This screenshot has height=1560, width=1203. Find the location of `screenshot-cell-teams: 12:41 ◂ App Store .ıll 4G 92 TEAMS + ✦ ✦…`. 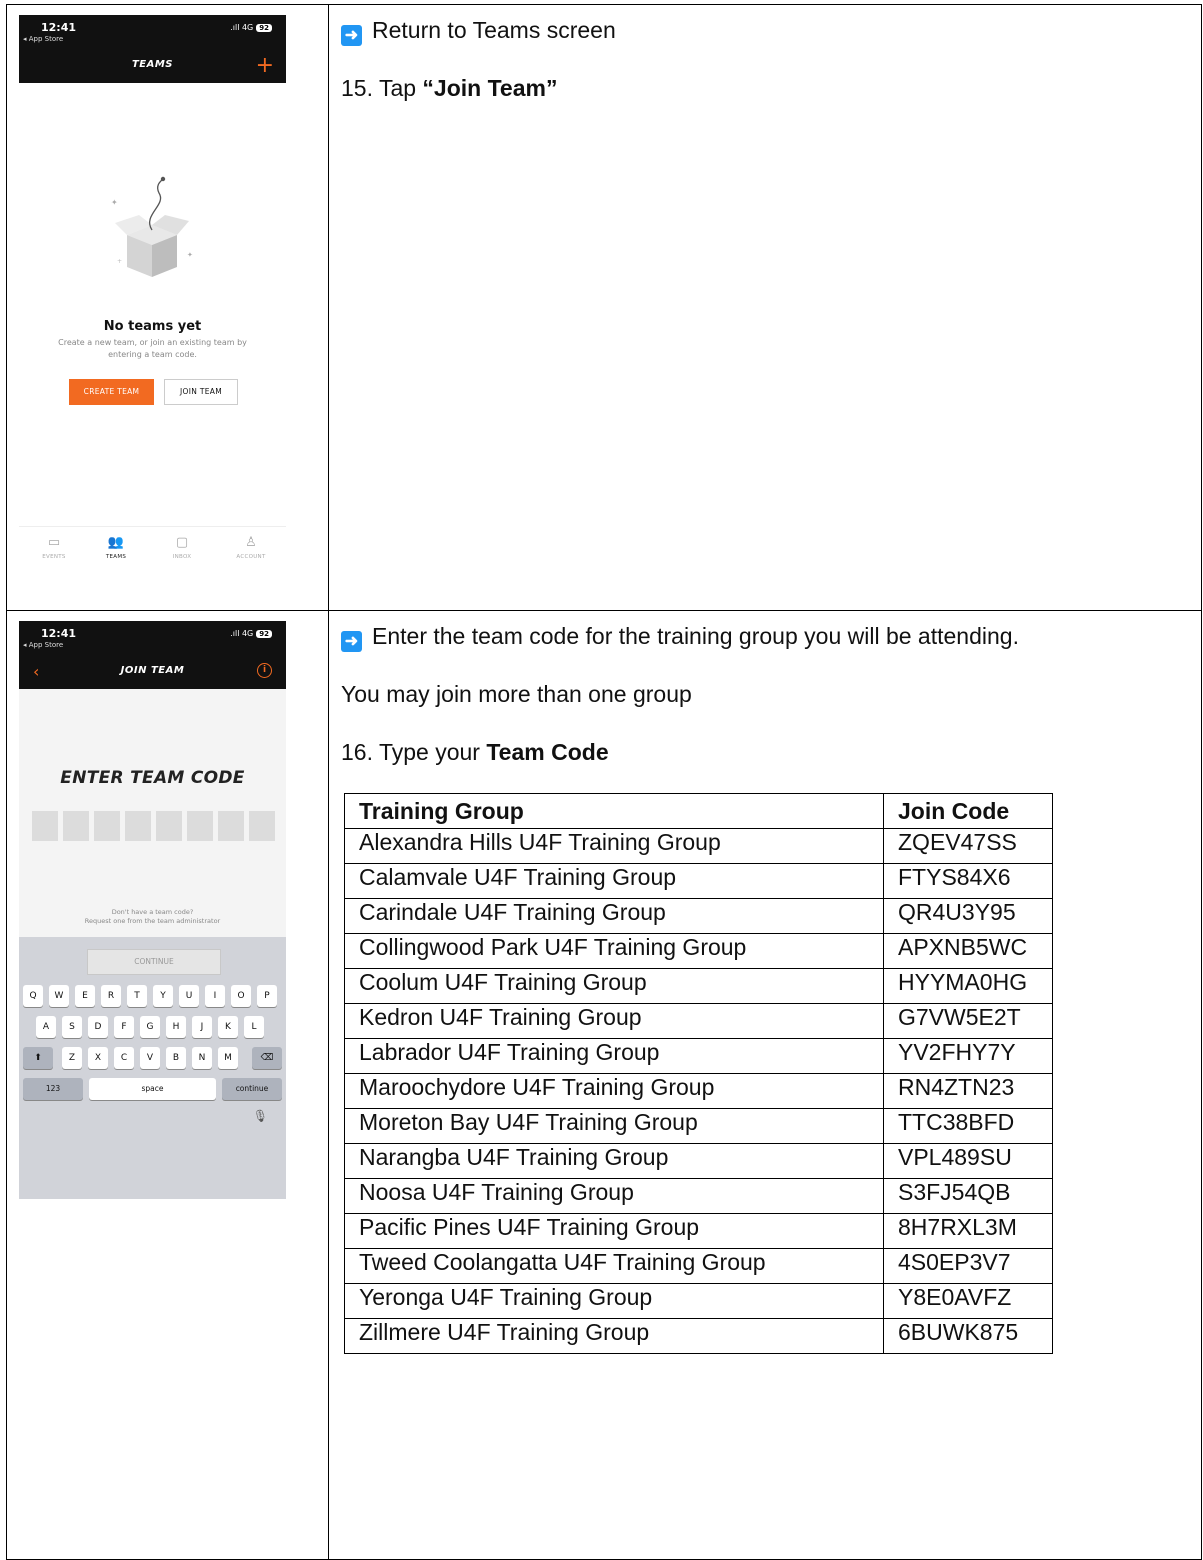

screenshot-cell-teams: 12:41 ◂ App Store .ıll 4G 92 TEAMS + ✦ ✦… is located at coordinates (167, 307).